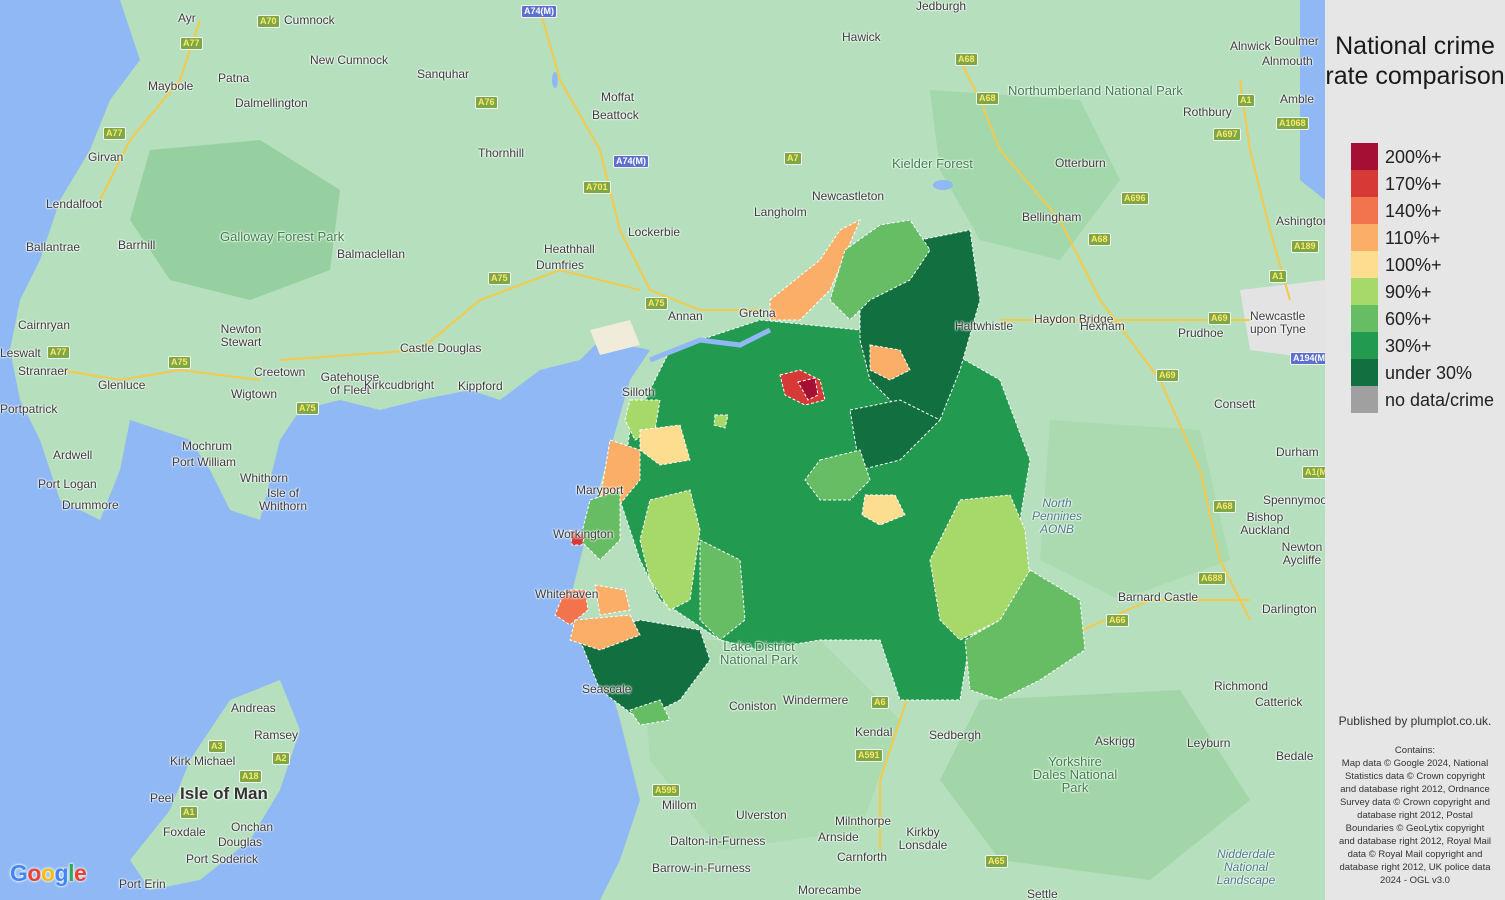 This screenshot has width=1505, height=900. Describe the element at coordinates (685, 316) in the screenshot. I see `place-label: Annan` at that location.